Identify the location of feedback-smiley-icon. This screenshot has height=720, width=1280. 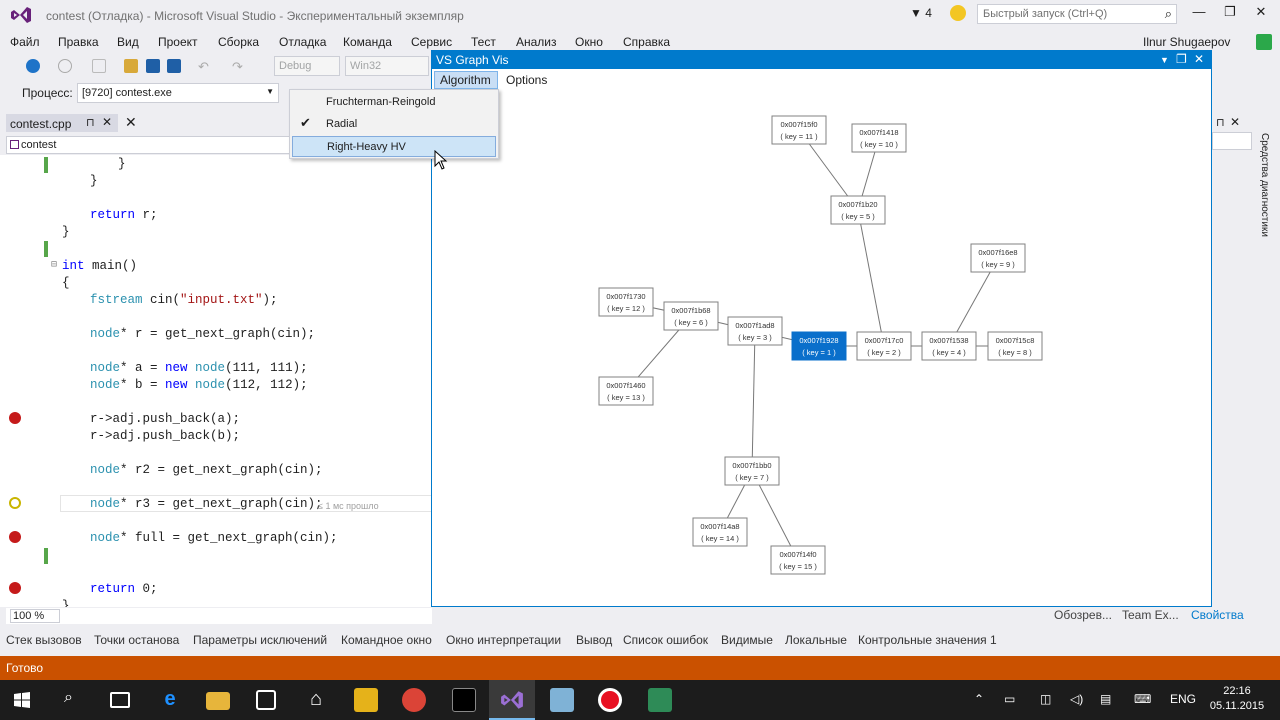
(958, 13).